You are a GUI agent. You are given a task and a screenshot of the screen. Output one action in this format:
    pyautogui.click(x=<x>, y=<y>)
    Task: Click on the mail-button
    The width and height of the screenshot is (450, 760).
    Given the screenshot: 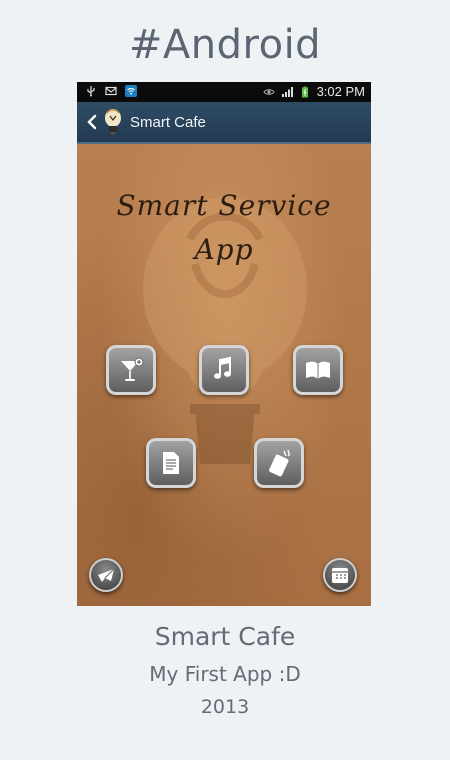 What is the action you would take?
    pyautogui.click(x=106, y=575)
    